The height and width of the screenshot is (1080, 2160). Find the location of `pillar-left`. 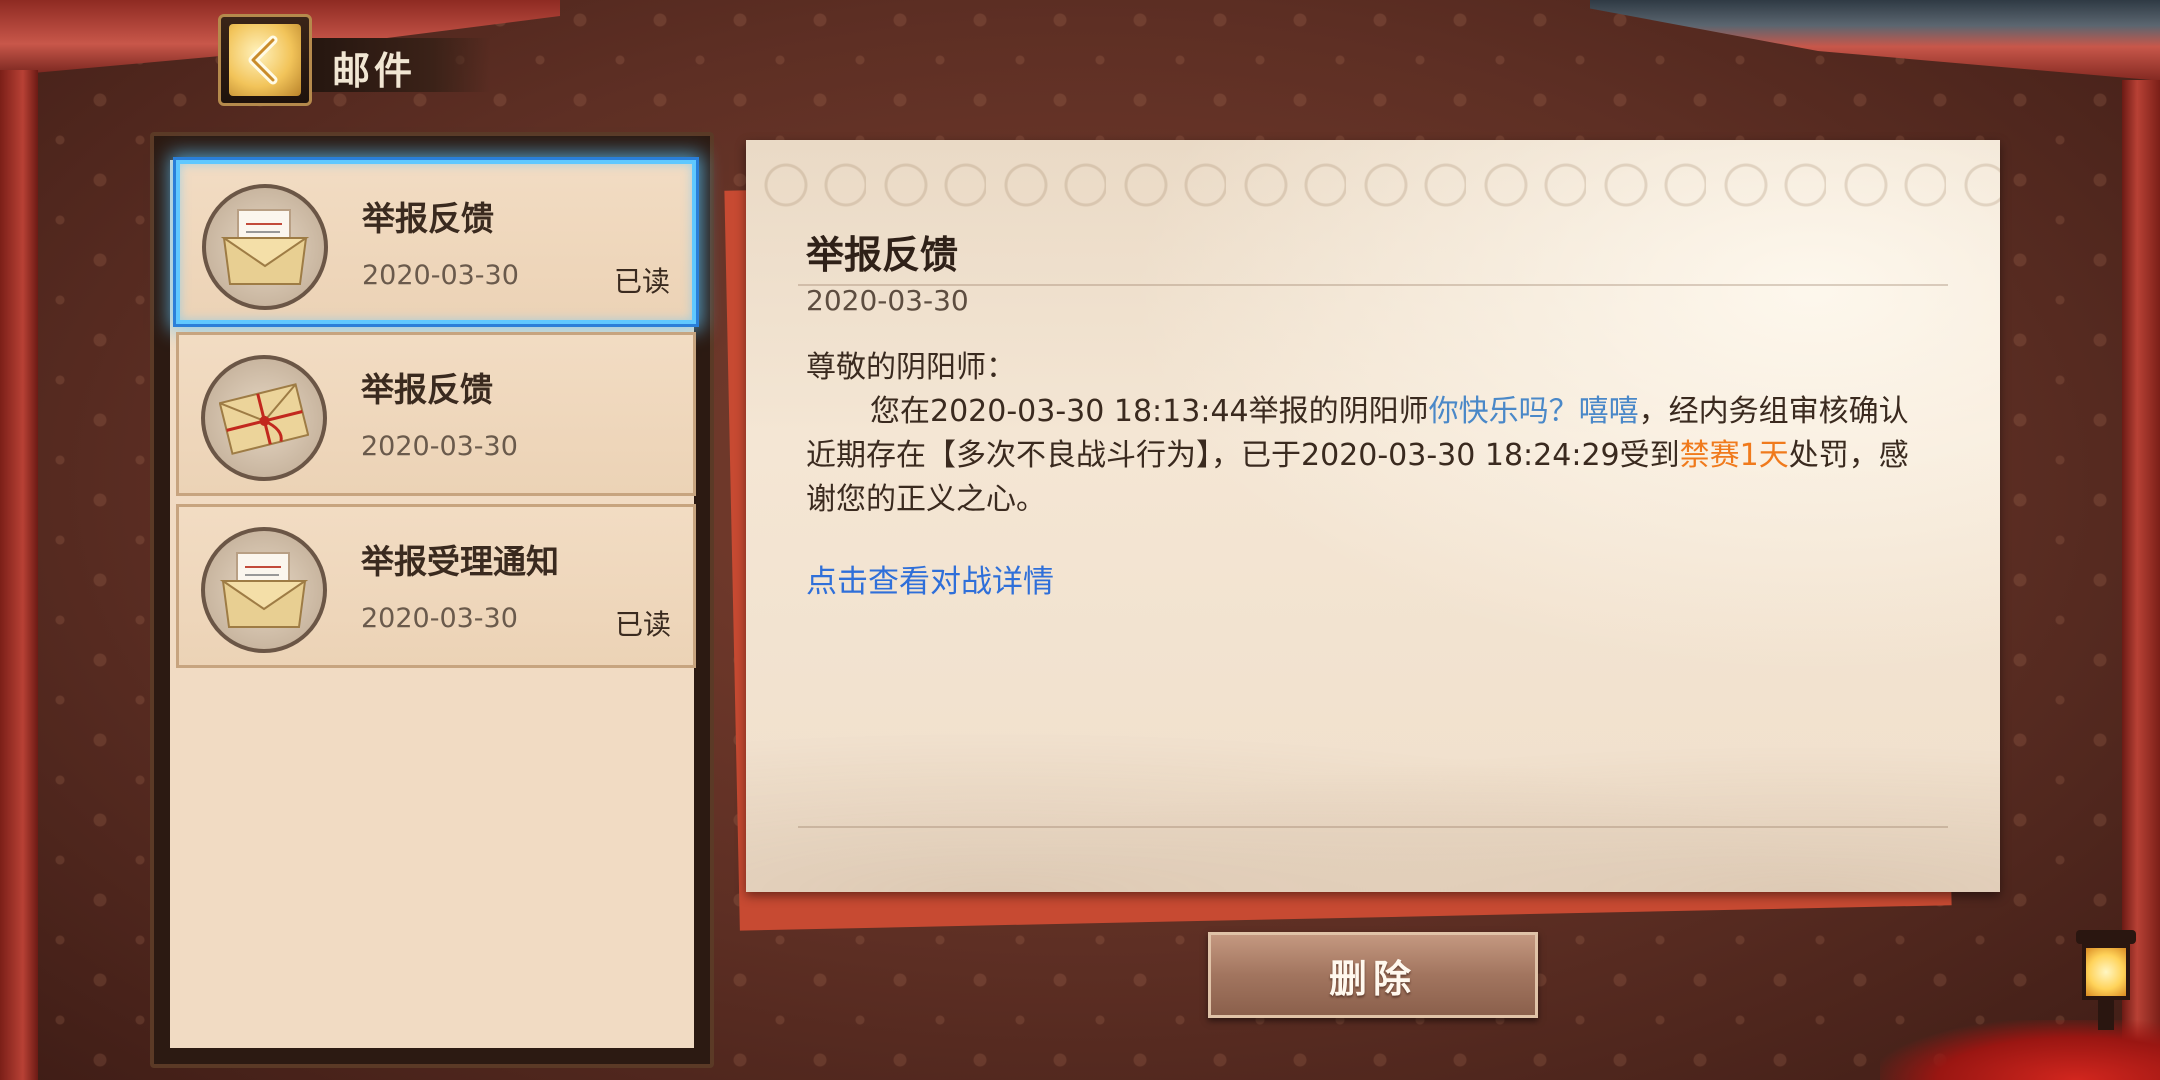

pillar-left is located at coordinates (19, 575).